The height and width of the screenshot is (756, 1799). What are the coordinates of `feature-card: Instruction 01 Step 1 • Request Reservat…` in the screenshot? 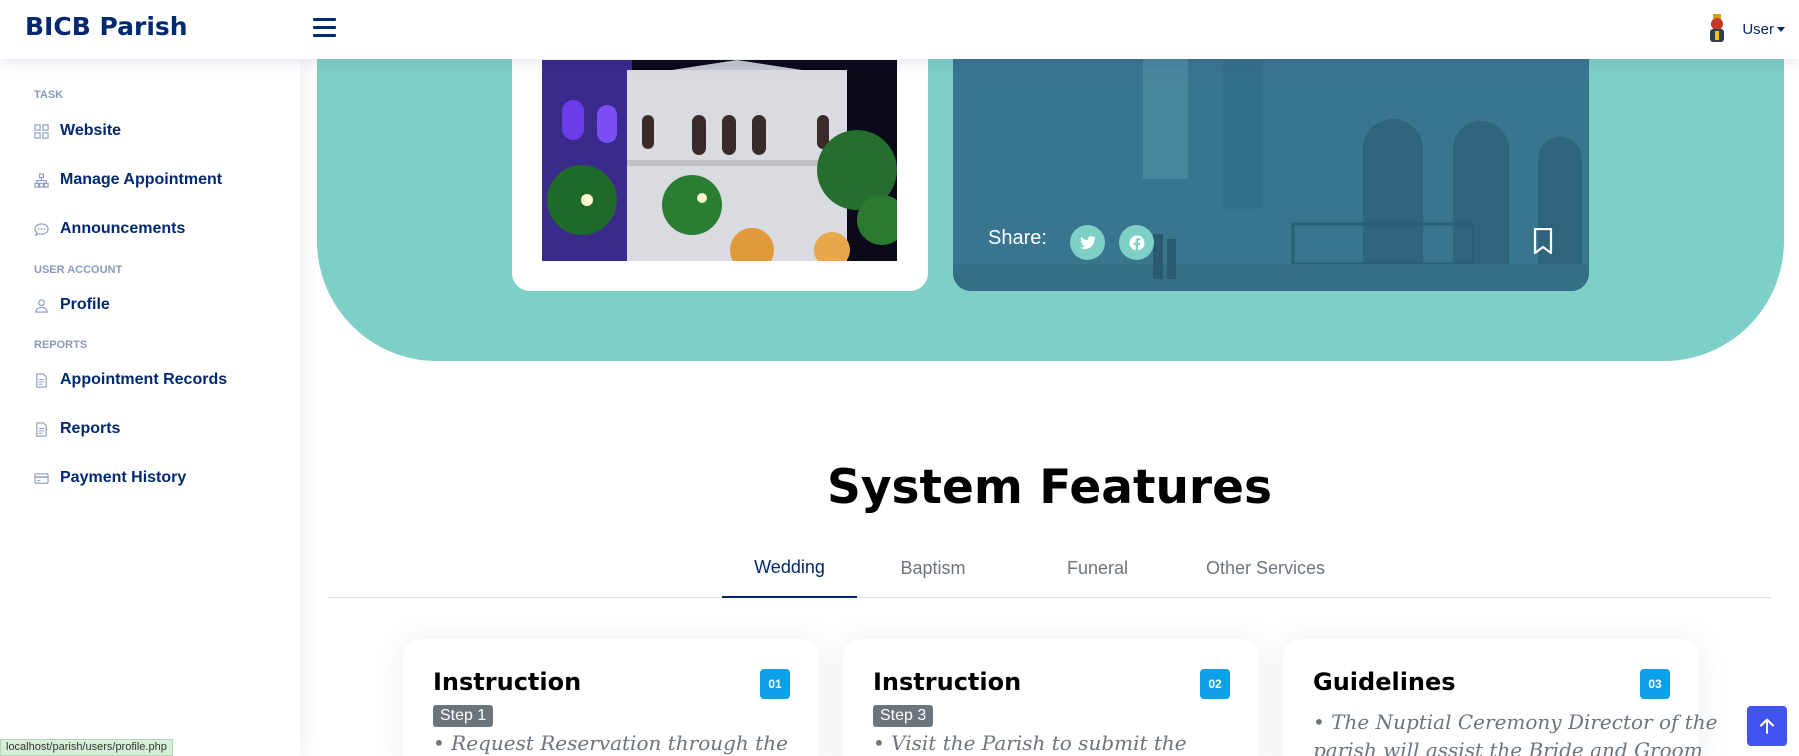 It's located at (611, 697).